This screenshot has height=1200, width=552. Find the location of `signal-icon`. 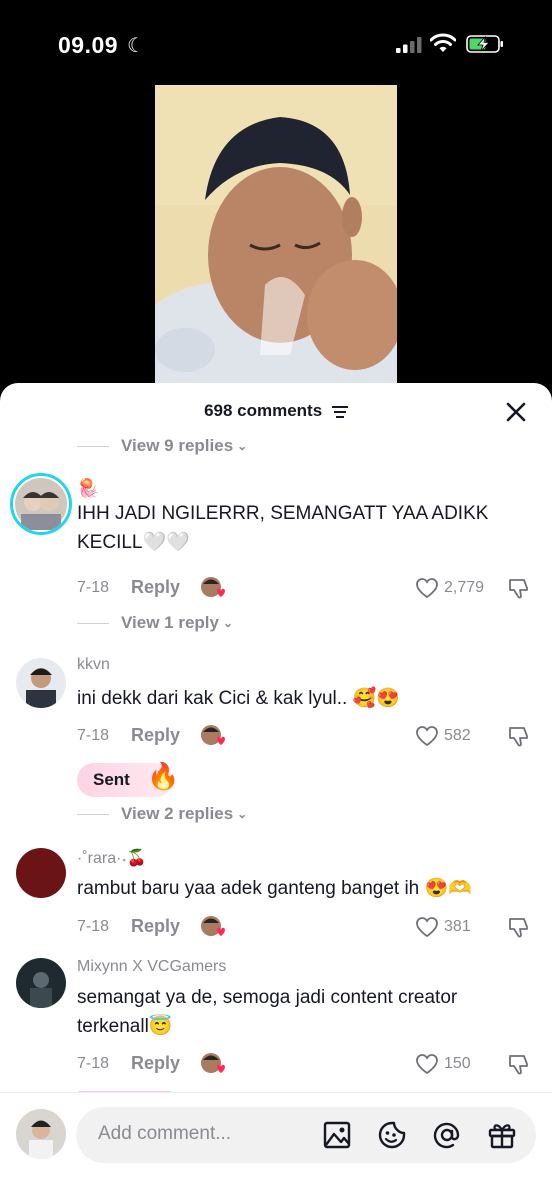

signal-icon is located at coordinates (409, 45).